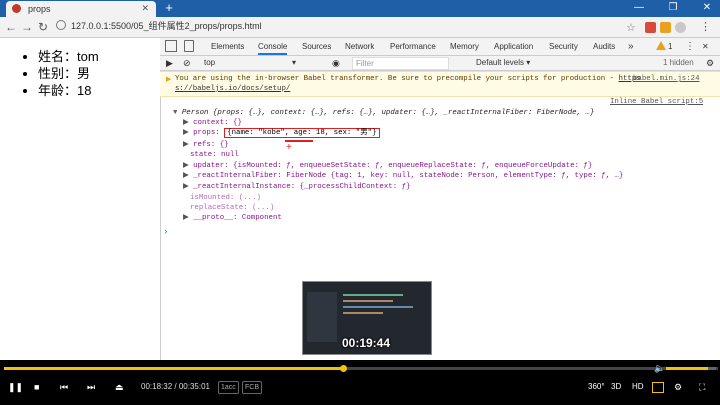  Describe the element at coordinates (232, 89) in the screenshot. I see `warning-link-continued: s://babeljs.io/docs/setup/` at that location.